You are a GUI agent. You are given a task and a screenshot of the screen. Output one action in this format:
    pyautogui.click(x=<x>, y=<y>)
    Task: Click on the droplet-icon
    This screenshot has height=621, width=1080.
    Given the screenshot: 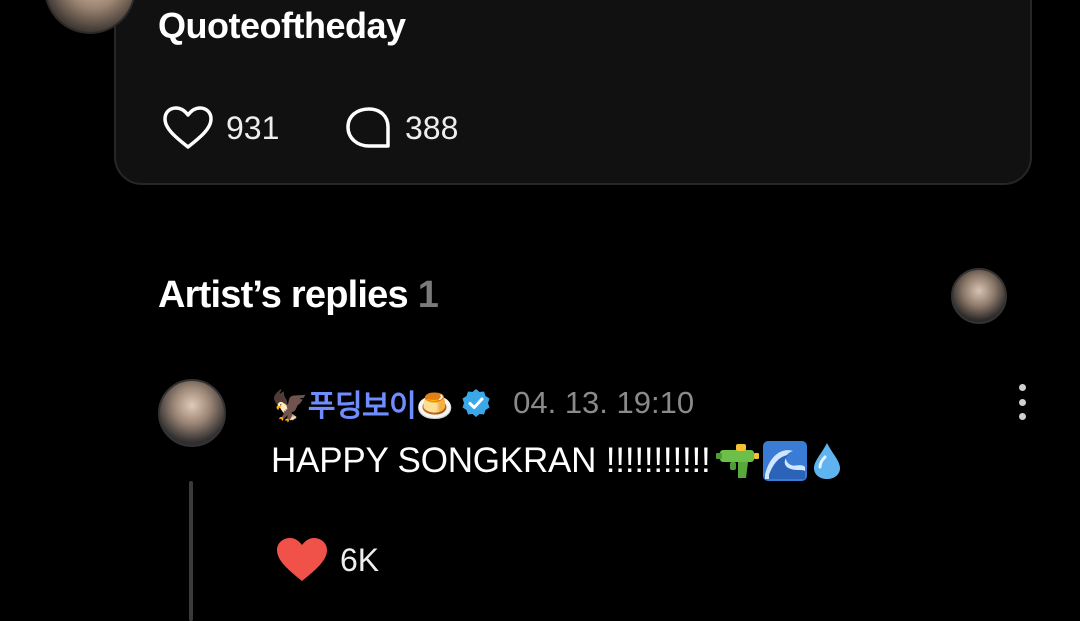 What is the action you would take?
    pyautogui.click(x=826, y=461)
    